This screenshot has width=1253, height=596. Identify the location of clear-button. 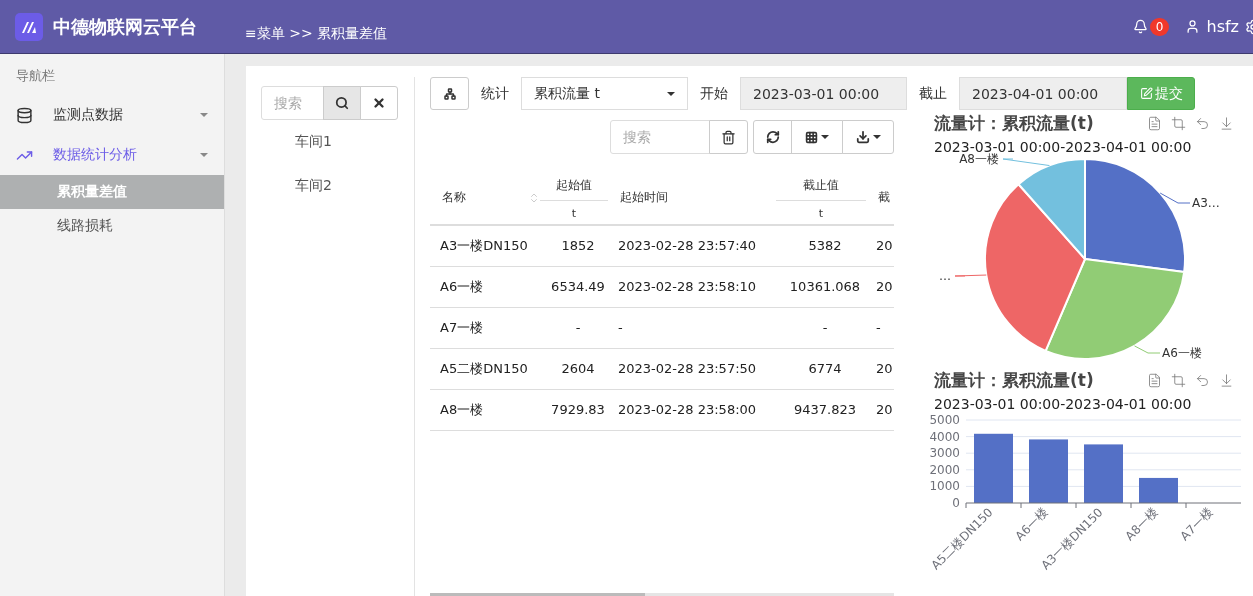
(379, 103).